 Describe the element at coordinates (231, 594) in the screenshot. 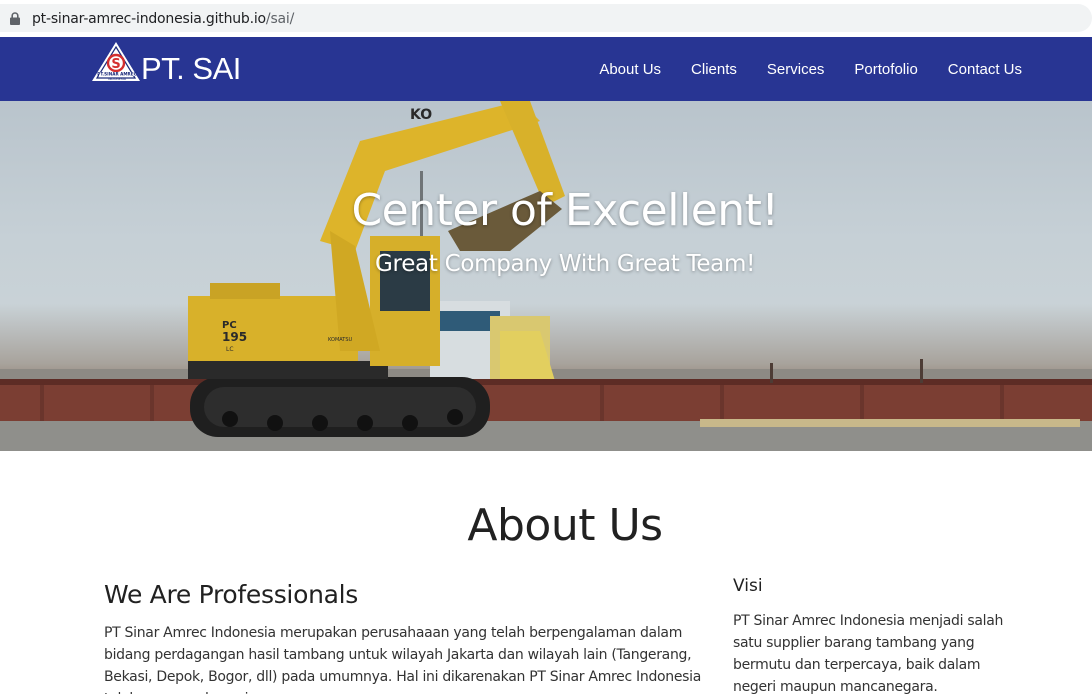

I see `professionals-title: We Are Professionals` at that location.